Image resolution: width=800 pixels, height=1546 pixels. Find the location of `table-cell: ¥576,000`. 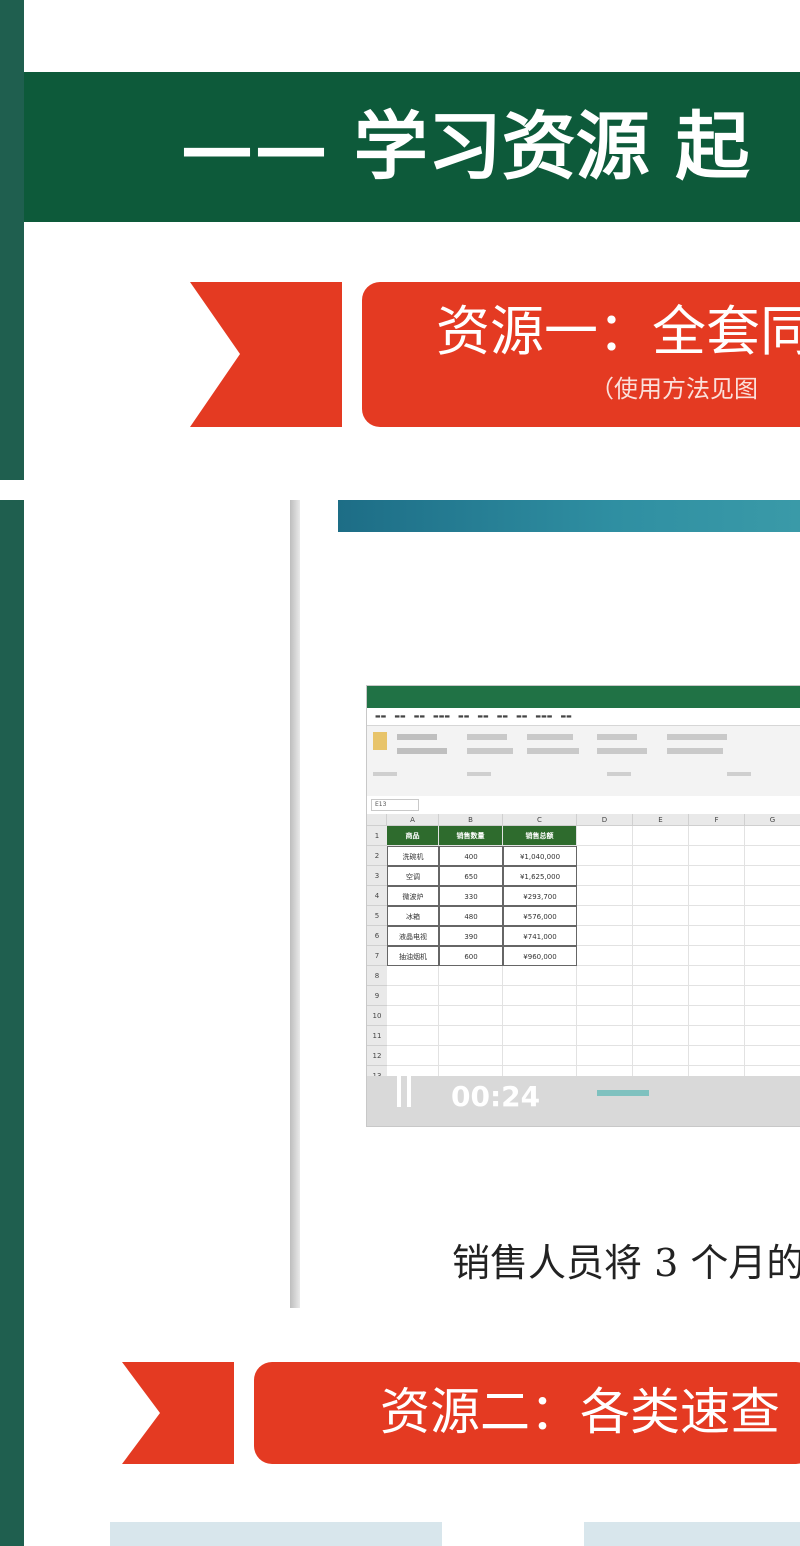

table-cell: ¥576,000 is located at coordinates (540, 916).